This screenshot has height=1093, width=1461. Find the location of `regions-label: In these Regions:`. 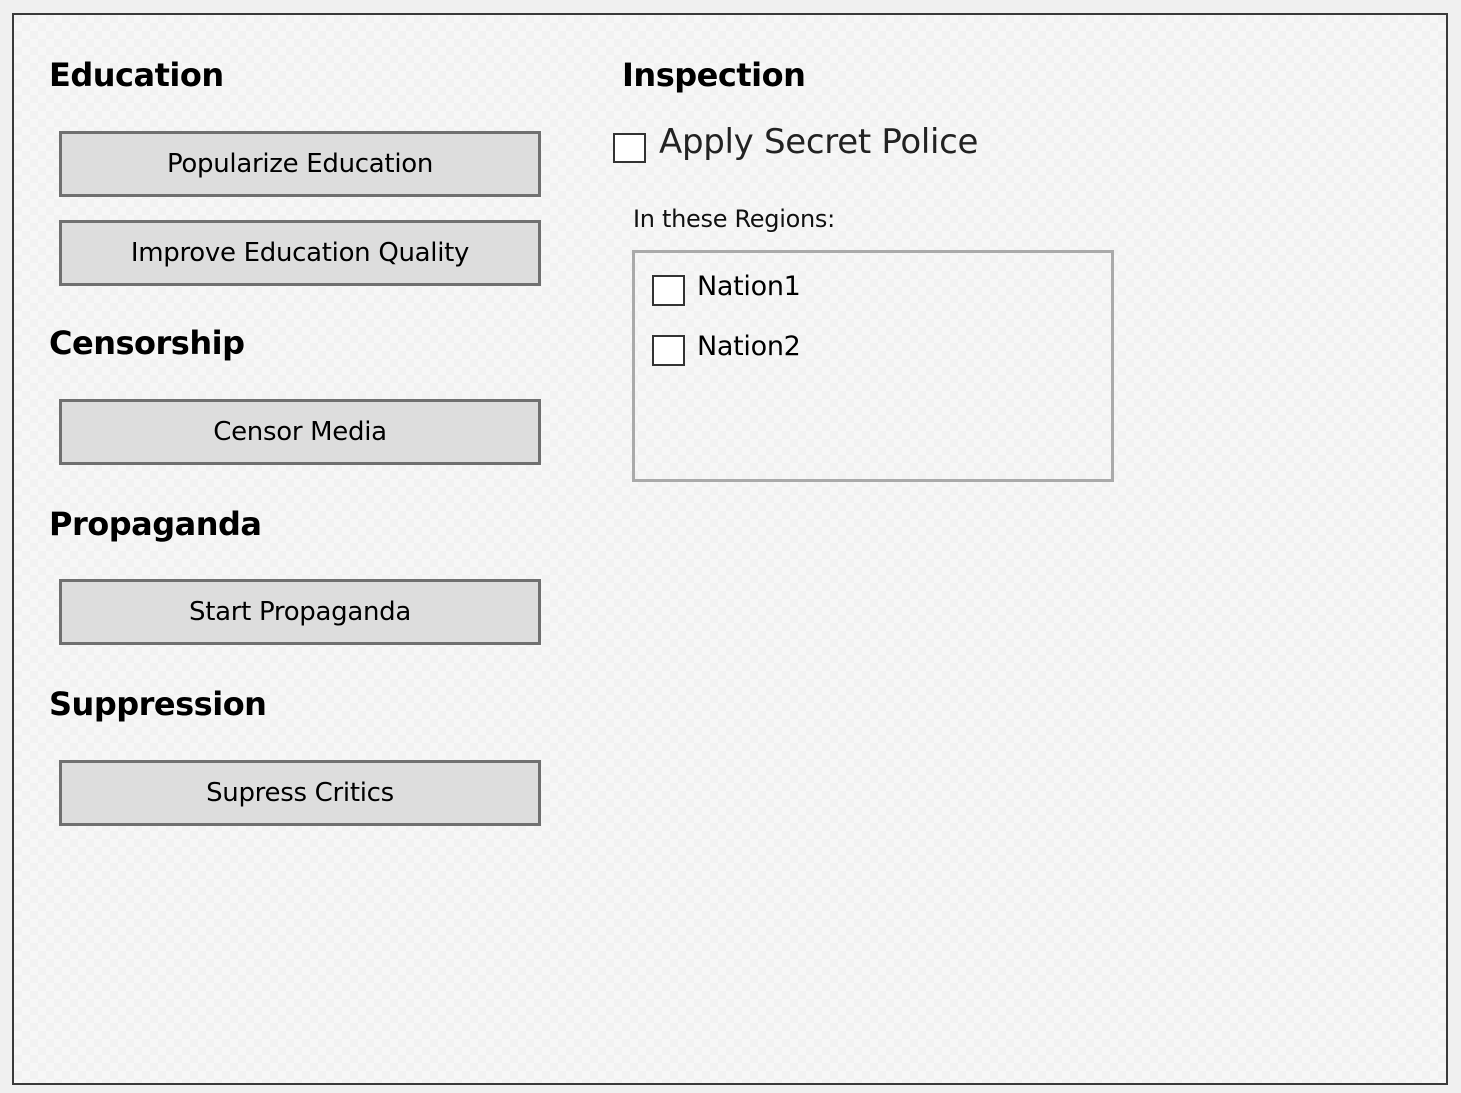

regions-label: In these Regions: is located at coordinates (734, 219).